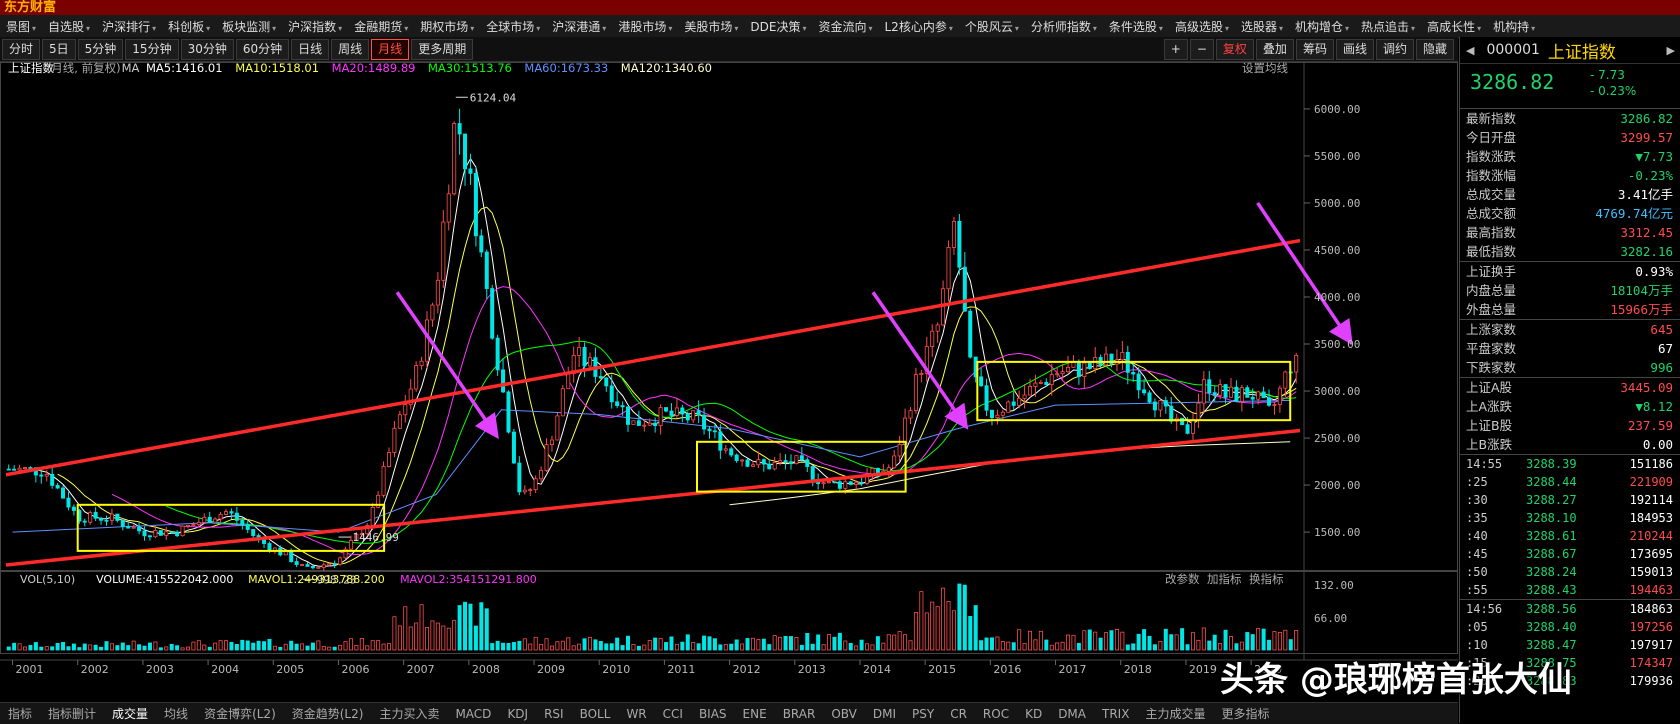 This screenshot has height=724, width=1680. What do you see at coordinates (1033, 714) in the screenshot?
I see `indicator-tab: KD` at bounding box center [1033, 714].